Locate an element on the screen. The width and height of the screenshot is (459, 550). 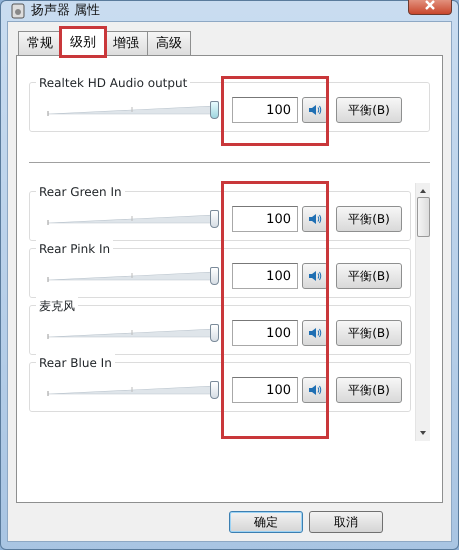
tab: 高级 is located at coordinates (169, 42).